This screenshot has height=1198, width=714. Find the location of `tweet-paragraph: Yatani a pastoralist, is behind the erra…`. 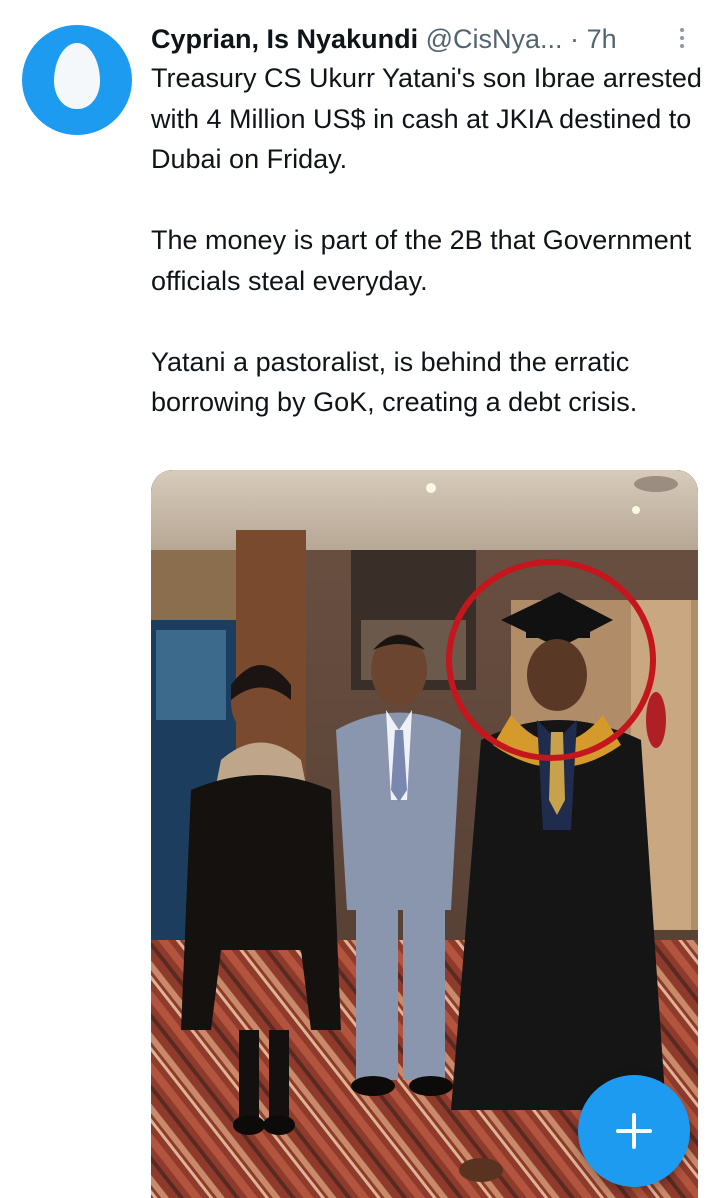

tweet-paragraph: Yatani a pastoralist, is behind the erra… is located at coordinates (394, 382).